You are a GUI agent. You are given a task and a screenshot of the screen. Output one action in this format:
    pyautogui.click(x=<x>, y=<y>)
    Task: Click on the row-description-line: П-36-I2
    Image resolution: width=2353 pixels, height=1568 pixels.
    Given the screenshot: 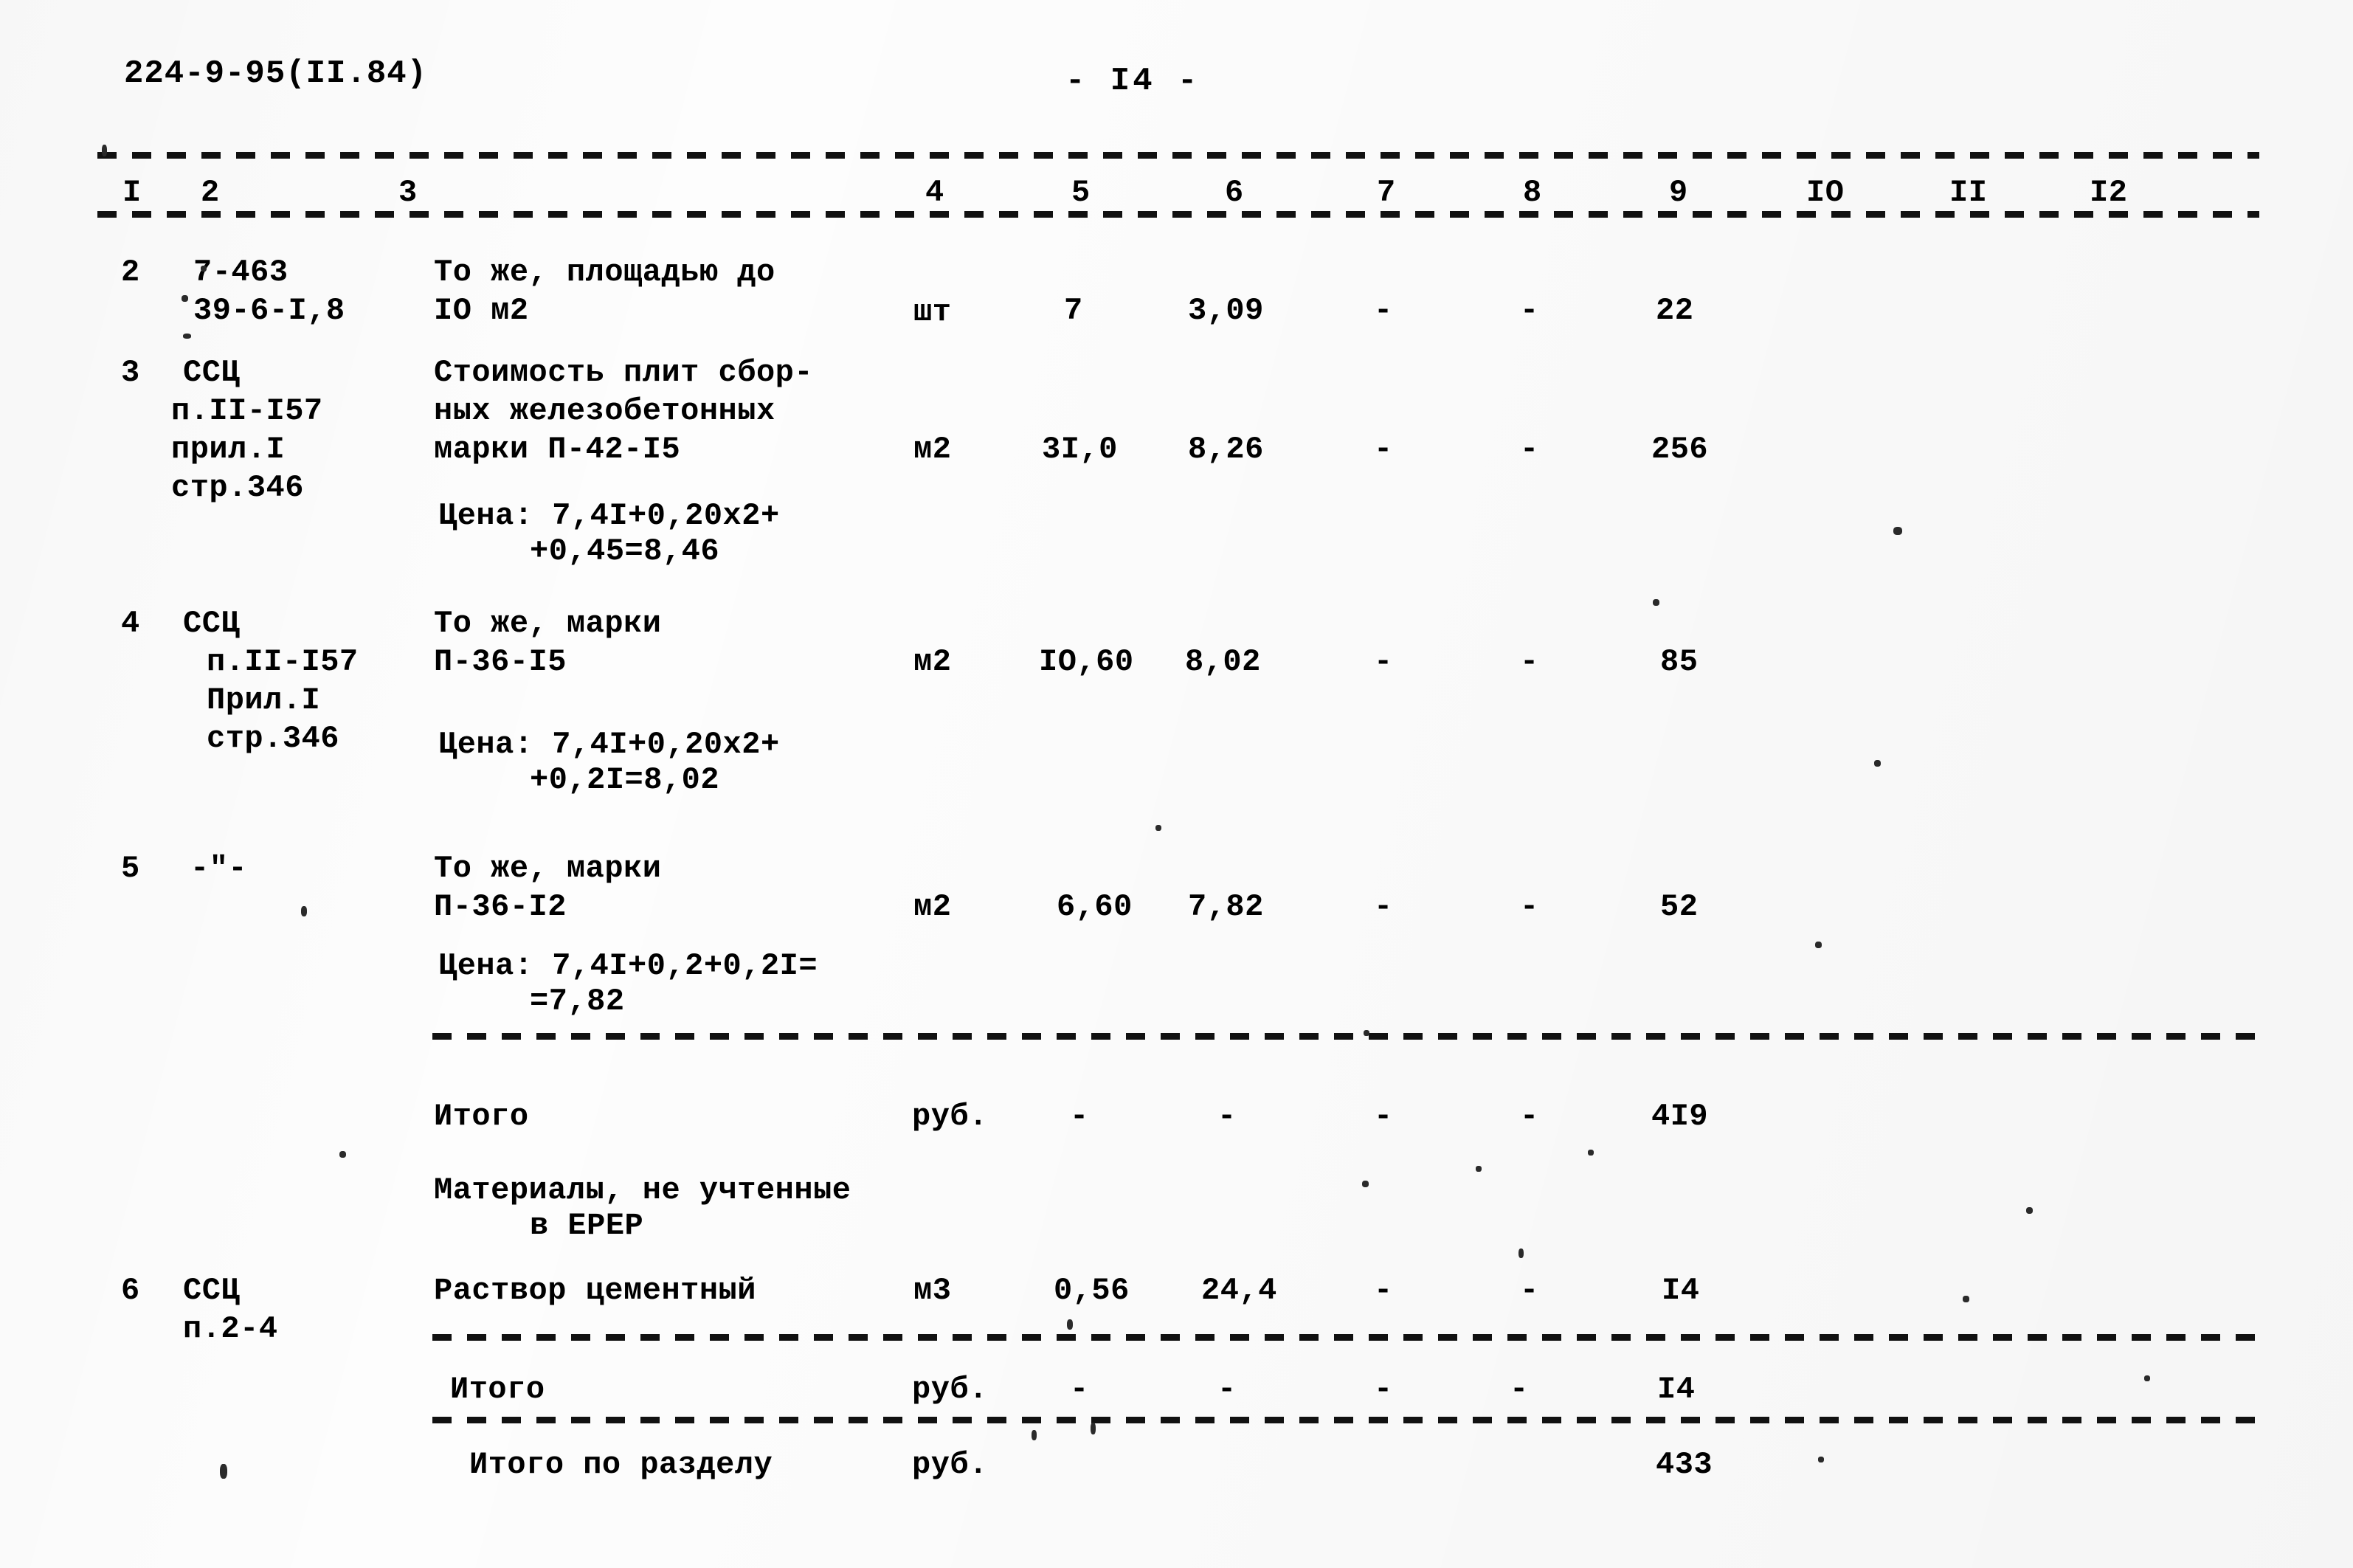 What is the action you would take?
    pyautogui.click(x=500, y=907)
    